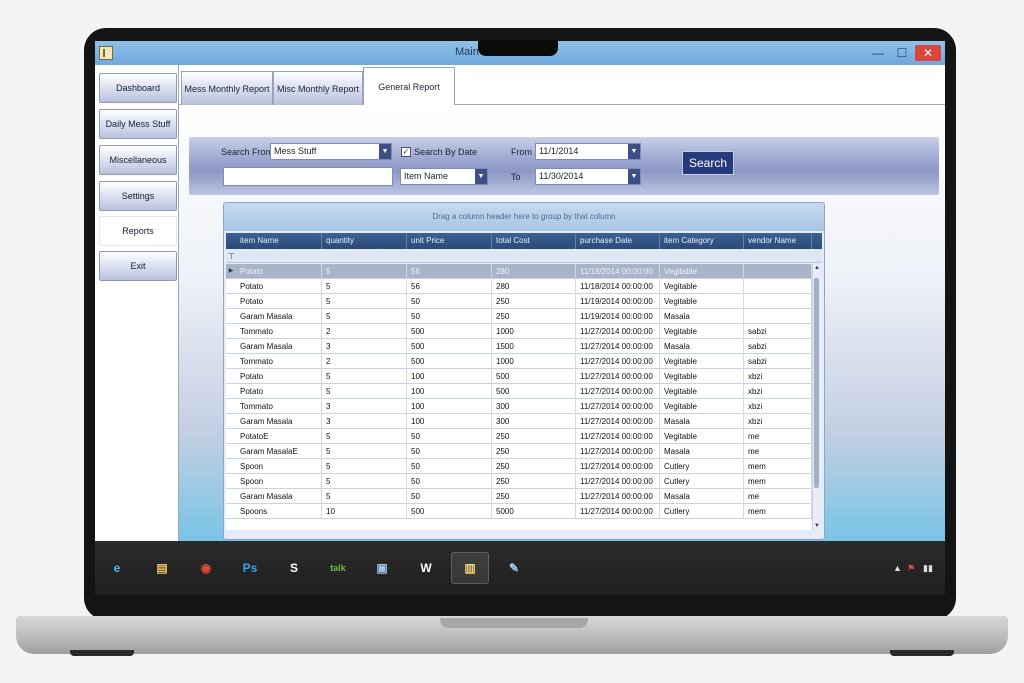  What do you see at coordinates (449, 271) in the screenshot?
I see `table-cell: 56` at bounding box center [449, 271].